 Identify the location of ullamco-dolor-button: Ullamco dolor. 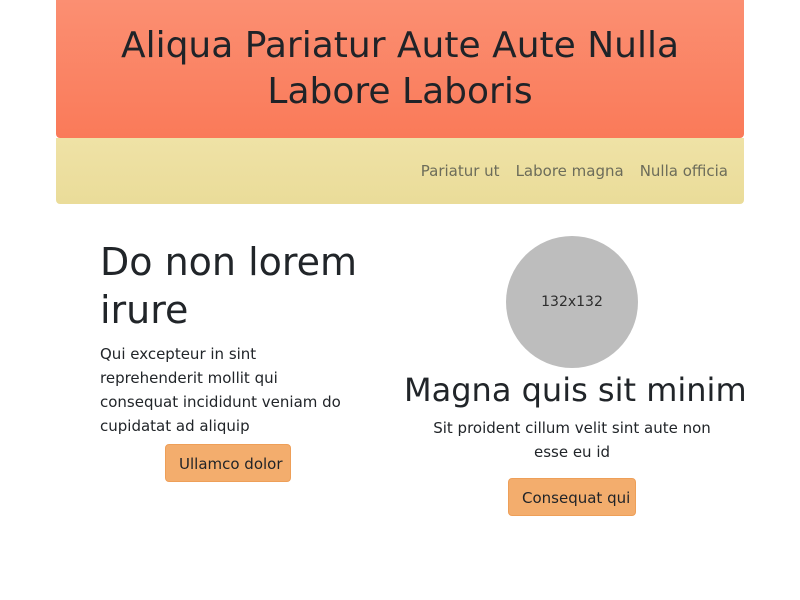
(228, 463).